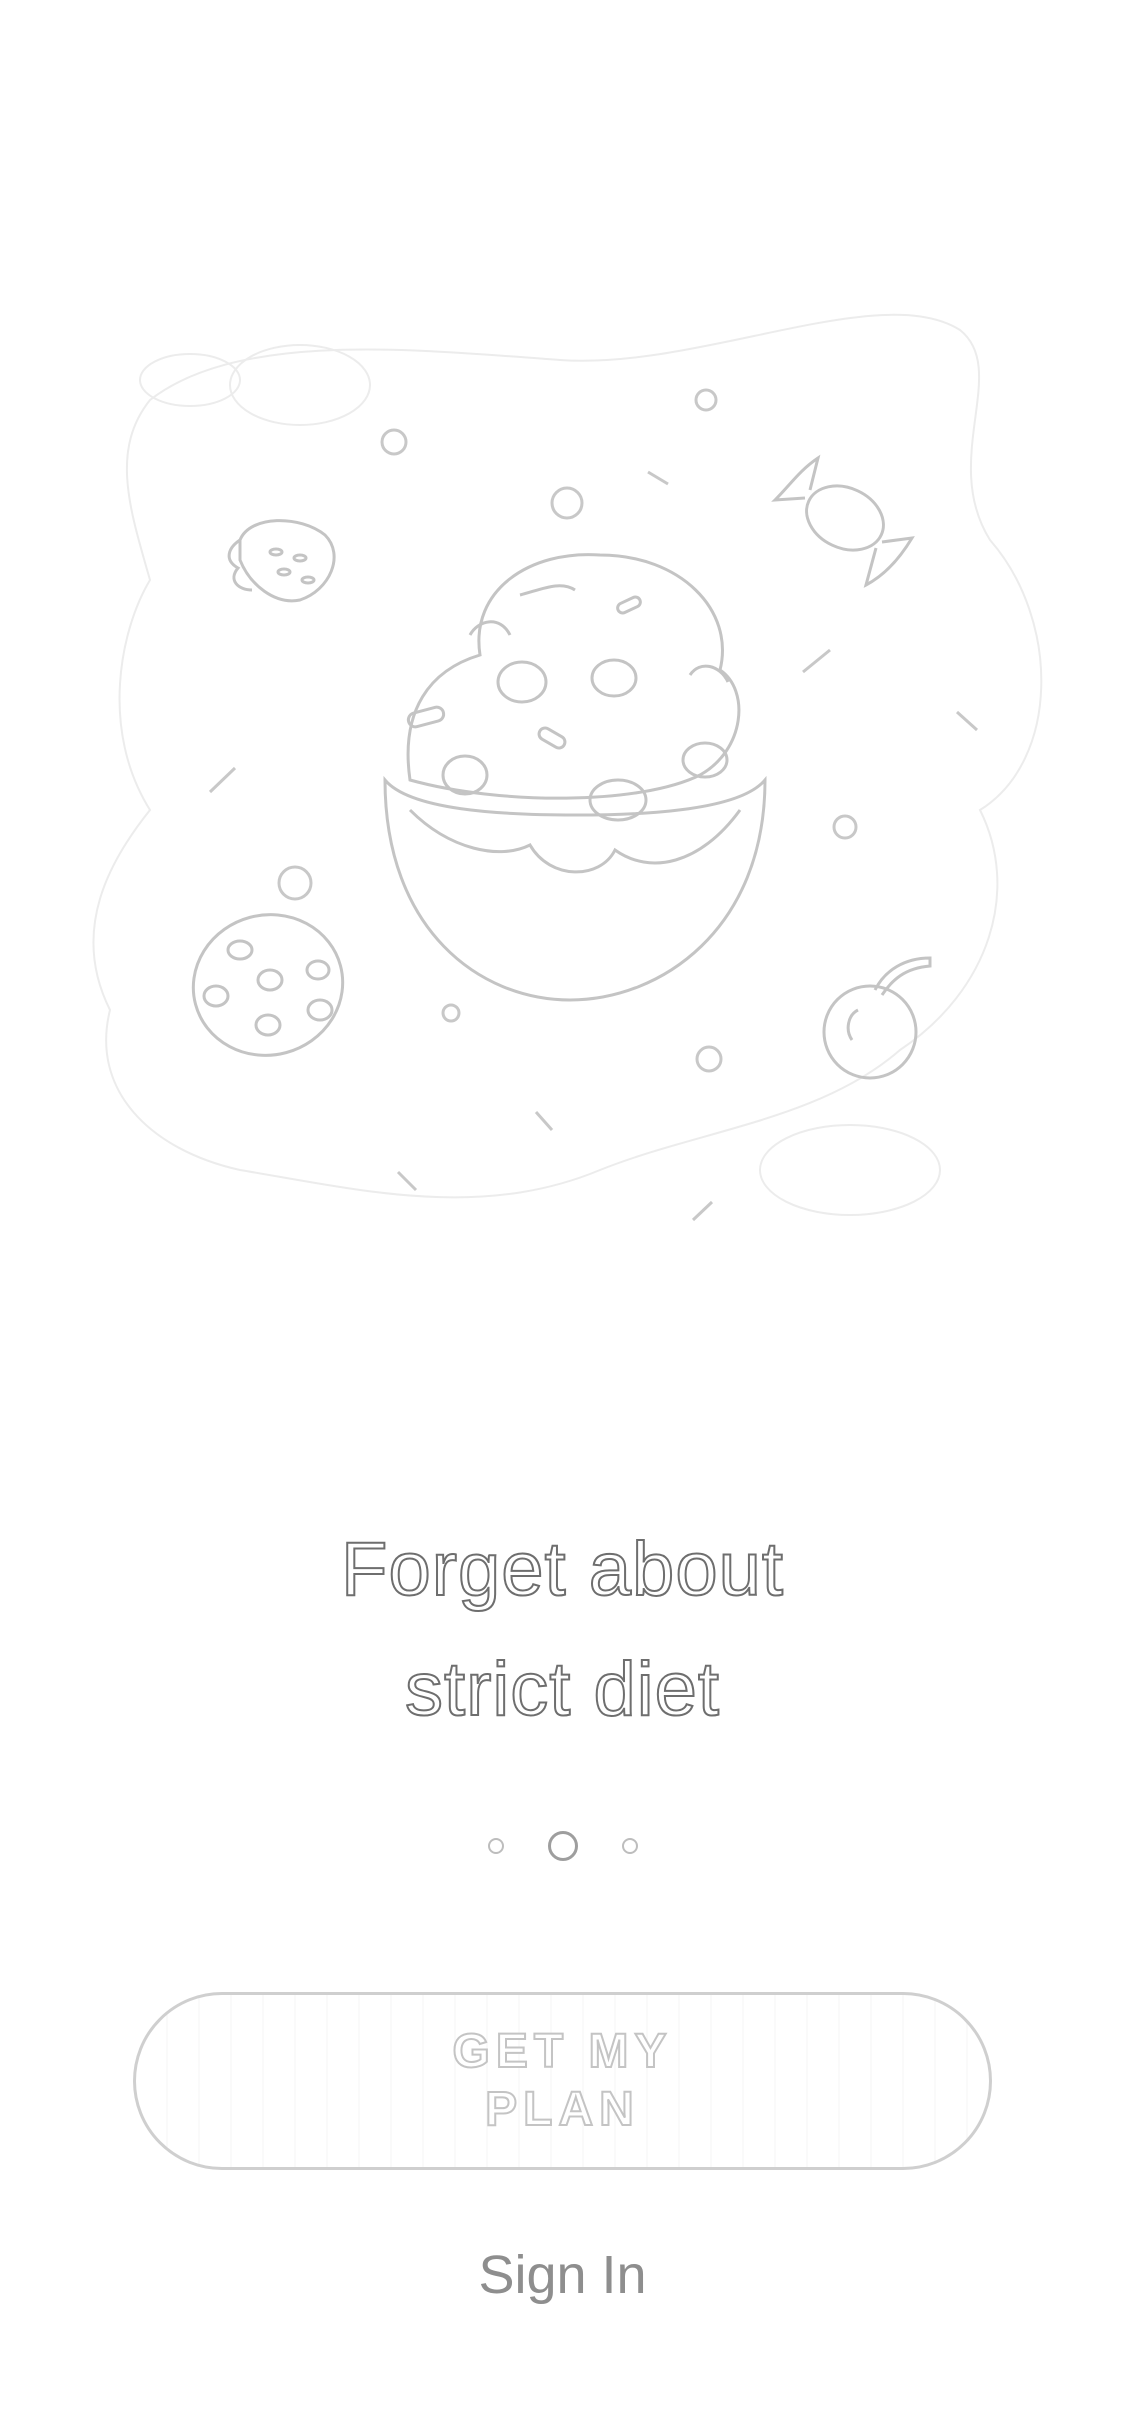 The width and height of the screenshot is (1125, 2436). I want to click on cupcake-shape, so click(575, 777).